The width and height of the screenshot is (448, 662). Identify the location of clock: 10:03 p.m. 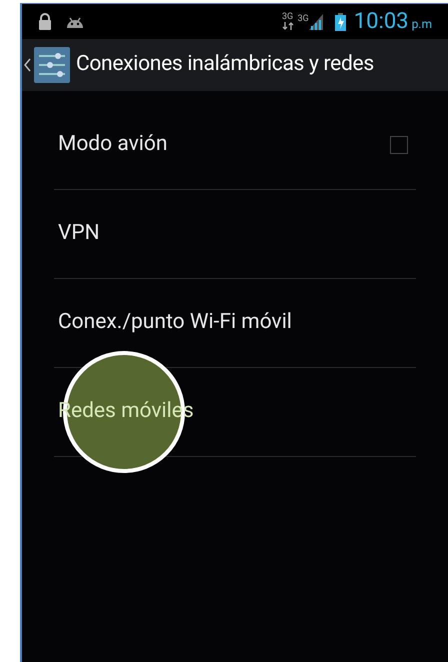
(393, 22).